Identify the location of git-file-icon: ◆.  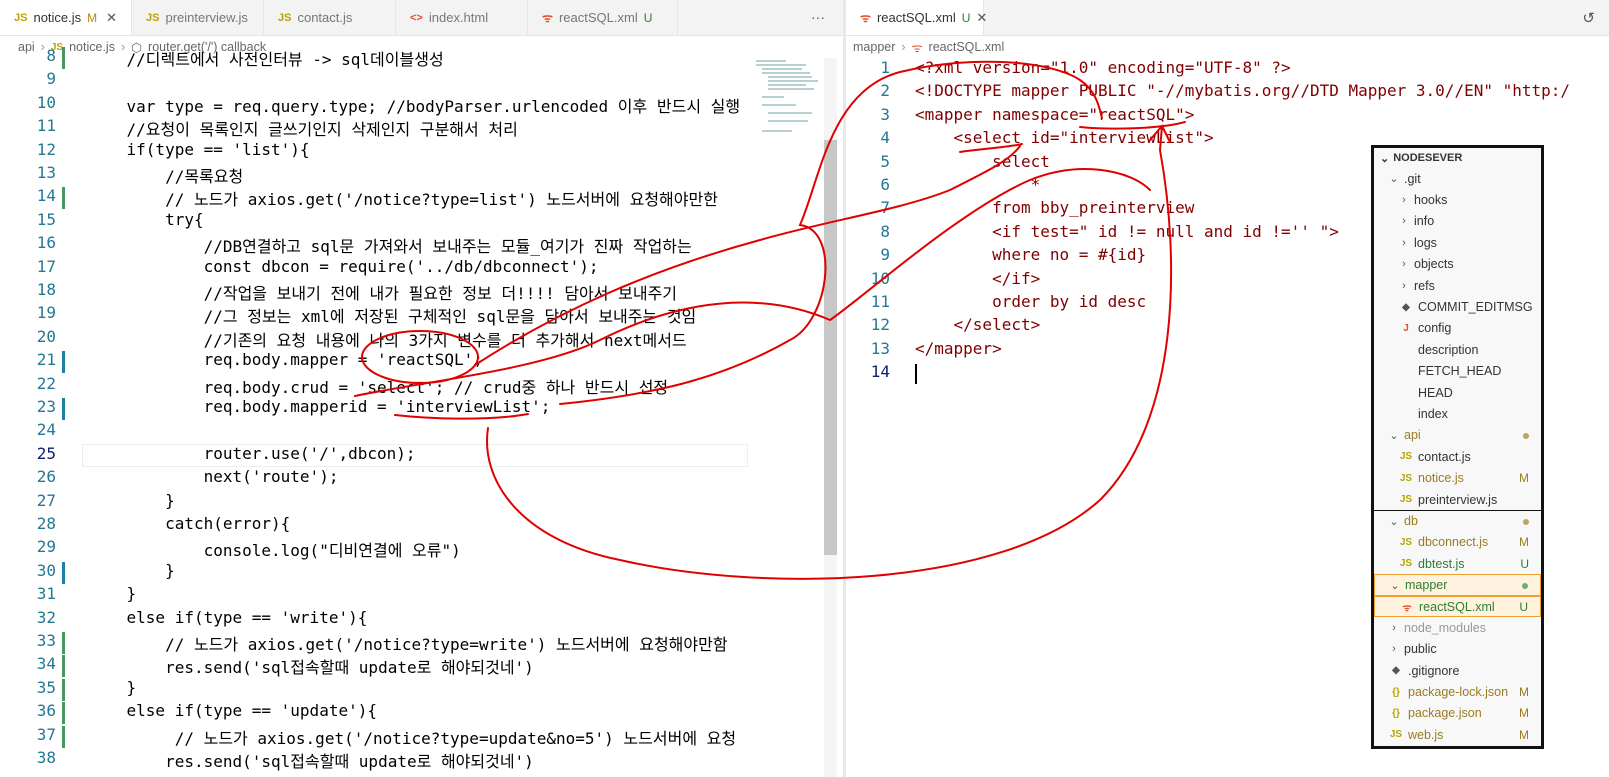
(1406, 307).